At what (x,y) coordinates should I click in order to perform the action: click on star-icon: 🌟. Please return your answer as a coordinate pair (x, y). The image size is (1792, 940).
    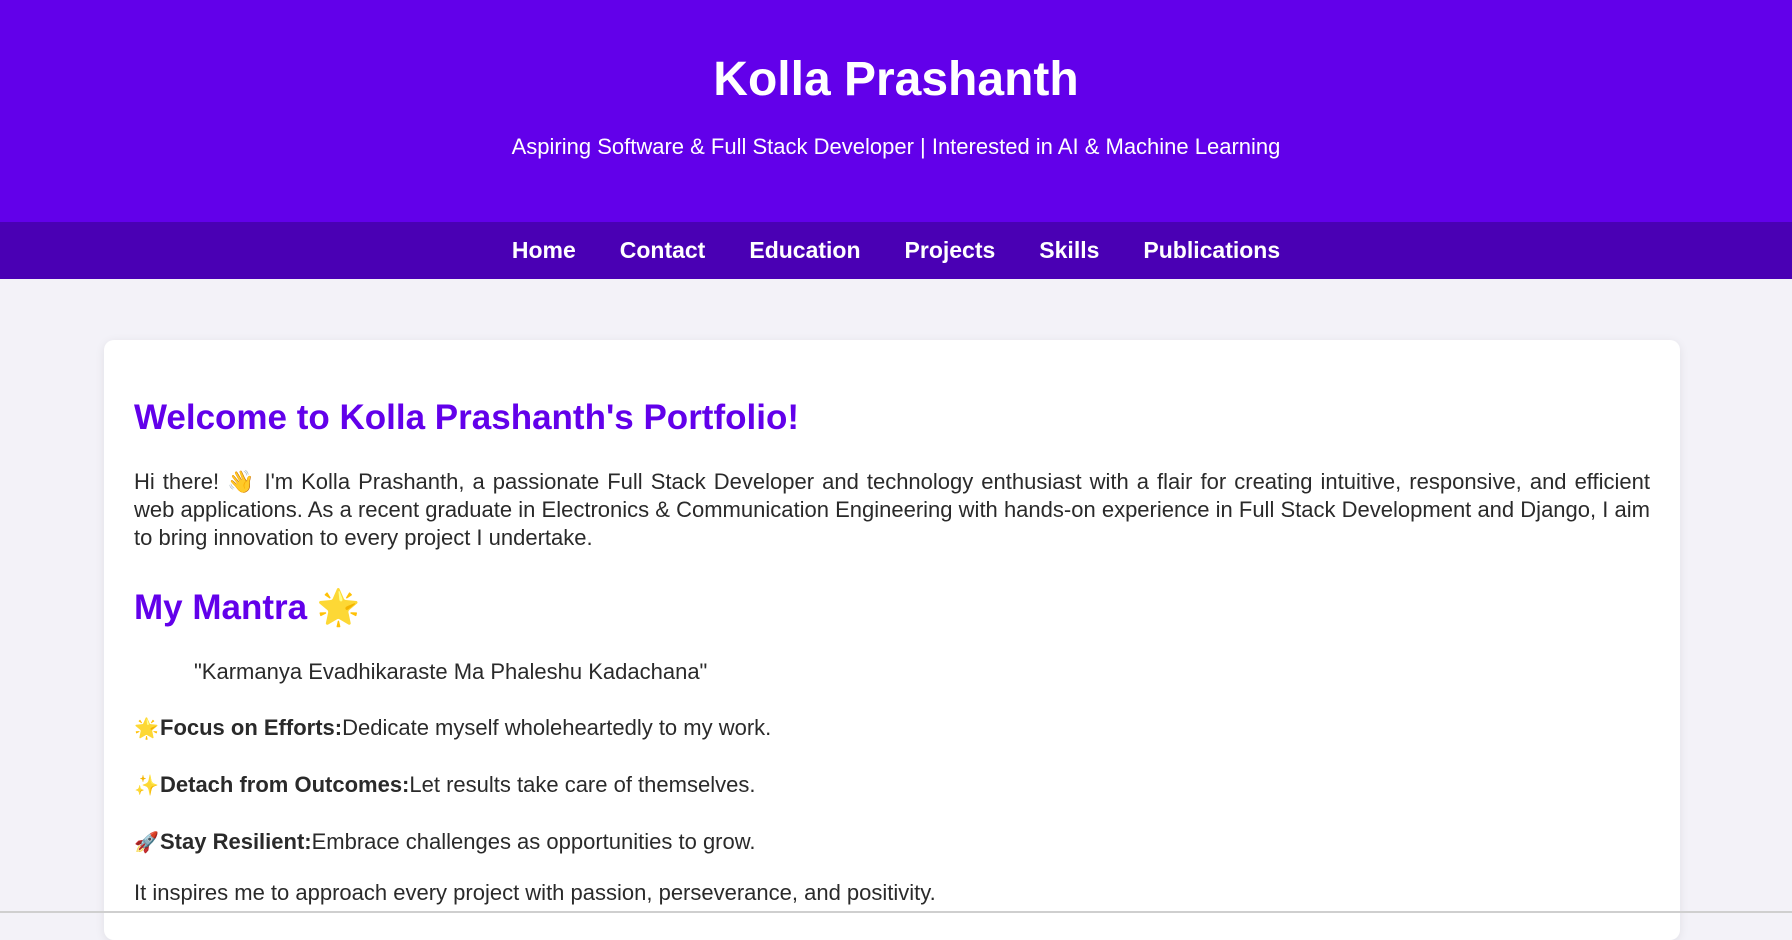
    Looking at the image, I should click on (146, 729).